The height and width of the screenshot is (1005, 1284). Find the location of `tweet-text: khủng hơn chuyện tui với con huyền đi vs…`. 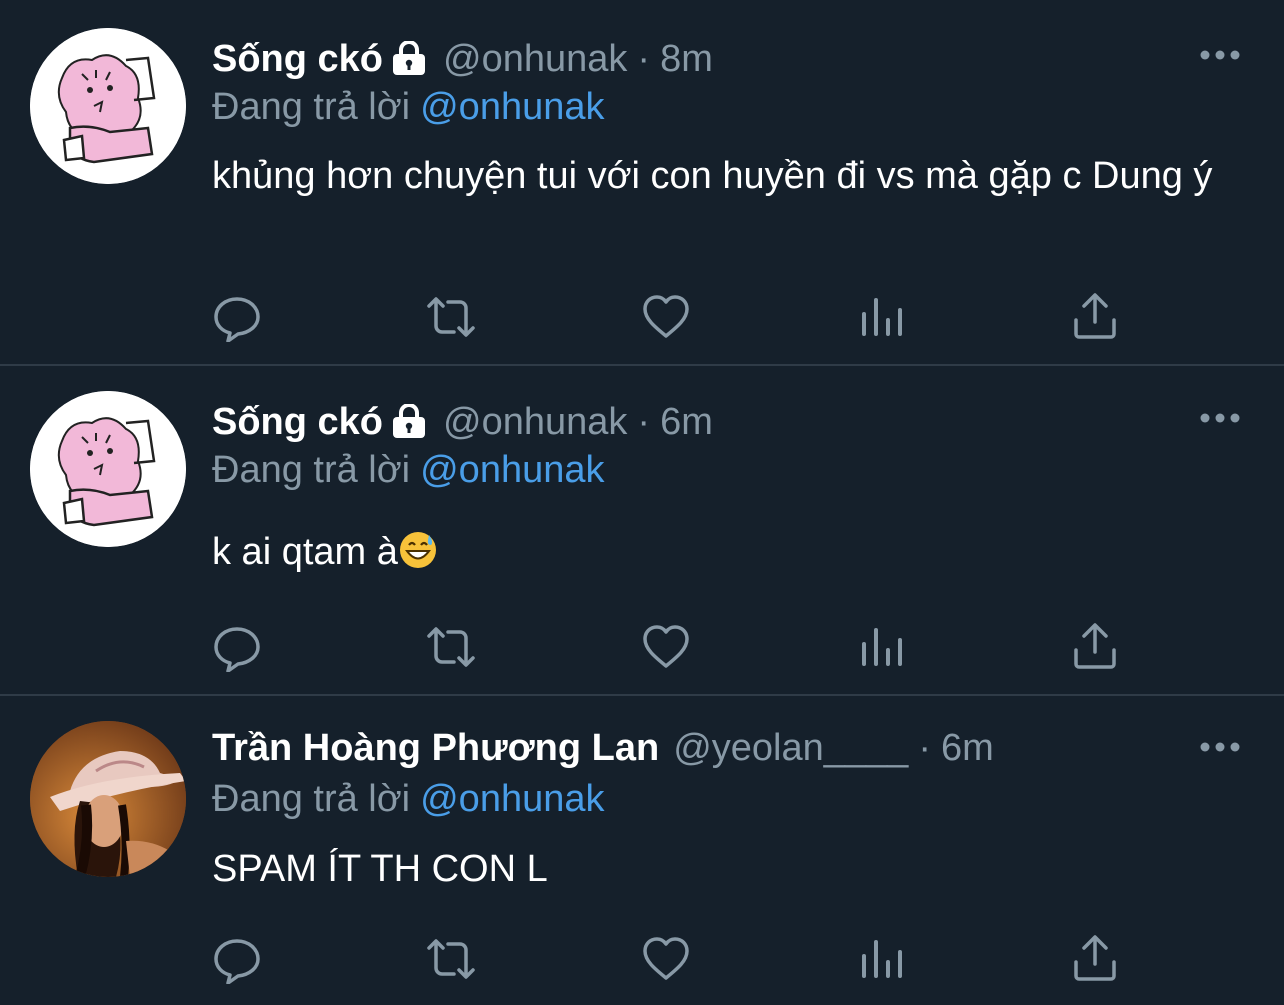

tweet-text: khủng hơn chuyện tui với con huyền đi vs… is located at coordinates (712, 176).